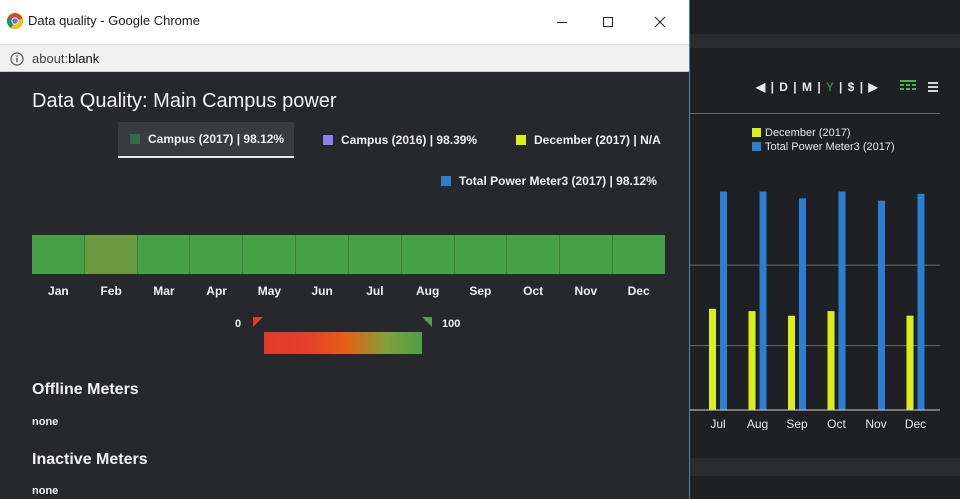 The width and height of the screenshot is (960, 499). Describe the element at coordinates (216, 139) in the screenshot. I see `legend-label: Campus (2017) | 98.12%` at that location.